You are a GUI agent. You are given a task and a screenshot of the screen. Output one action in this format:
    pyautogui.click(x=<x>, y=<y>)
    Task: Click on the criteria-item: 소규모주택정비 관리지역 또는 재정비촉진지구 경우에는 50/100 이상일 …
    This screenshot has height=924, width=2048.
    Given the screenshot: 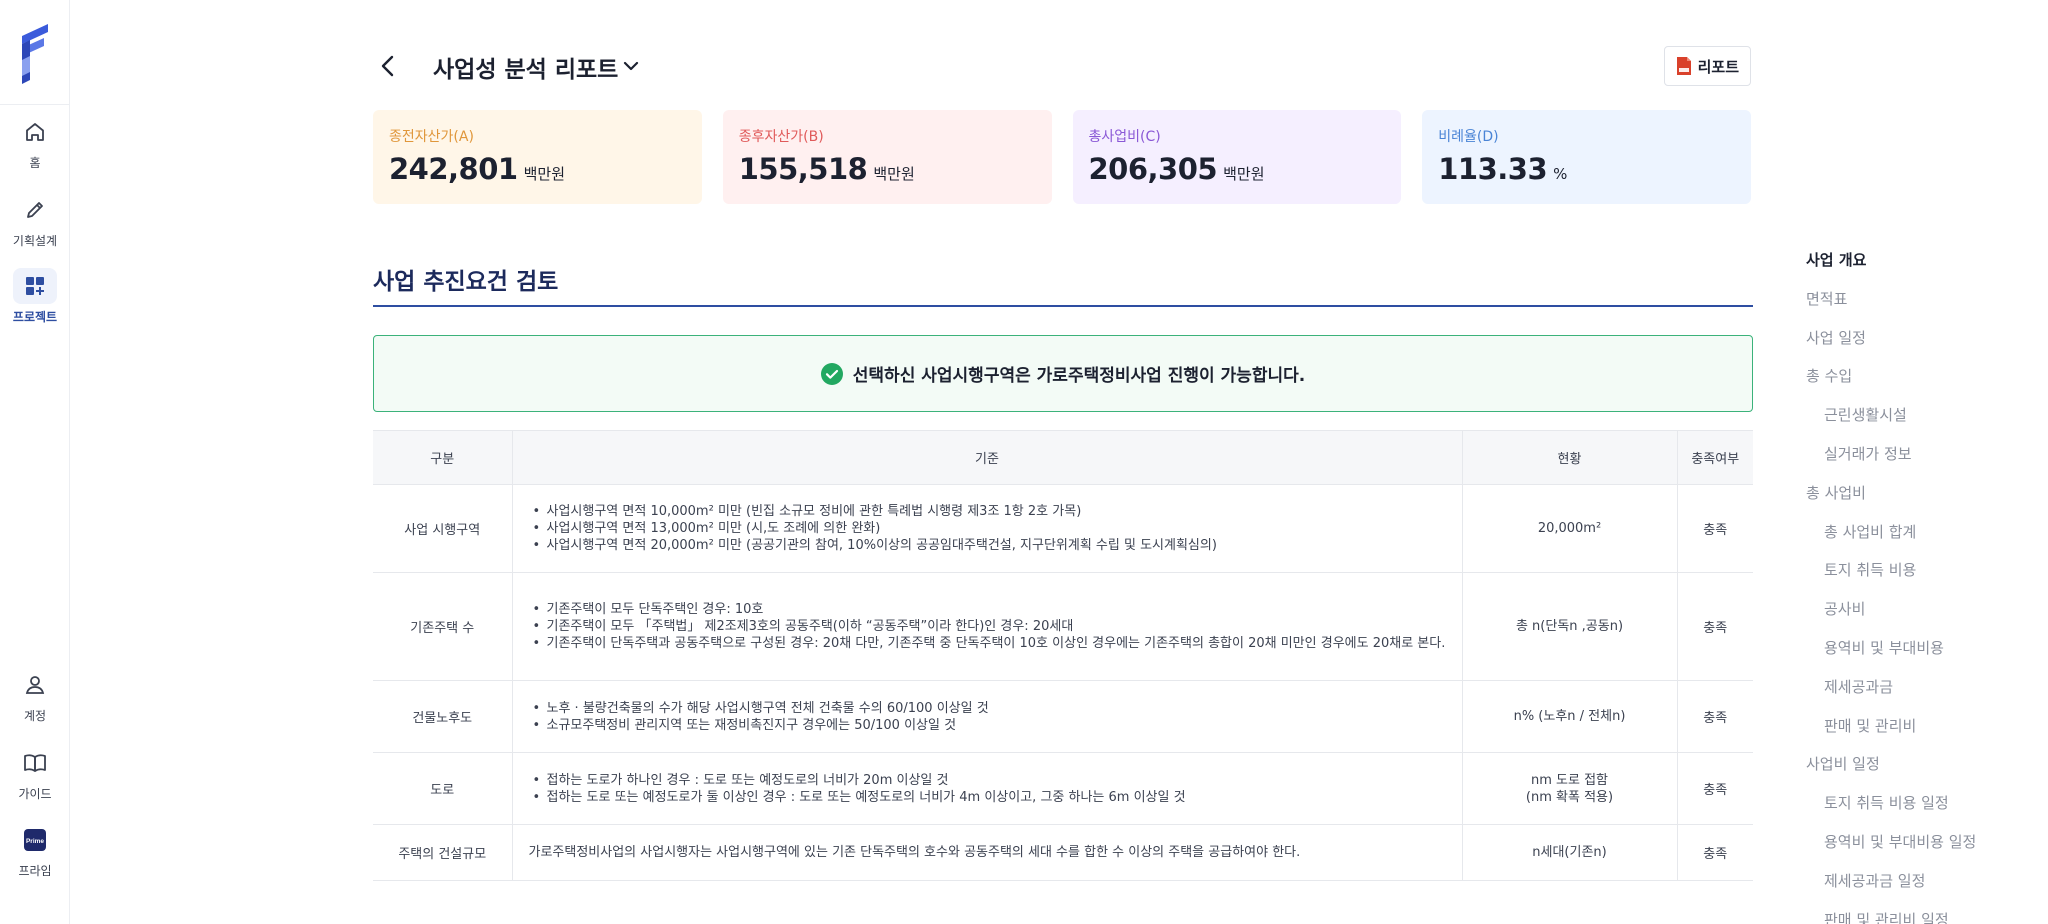 What is the action you would take?
    pyautogui.click(x=987, y=725)
    